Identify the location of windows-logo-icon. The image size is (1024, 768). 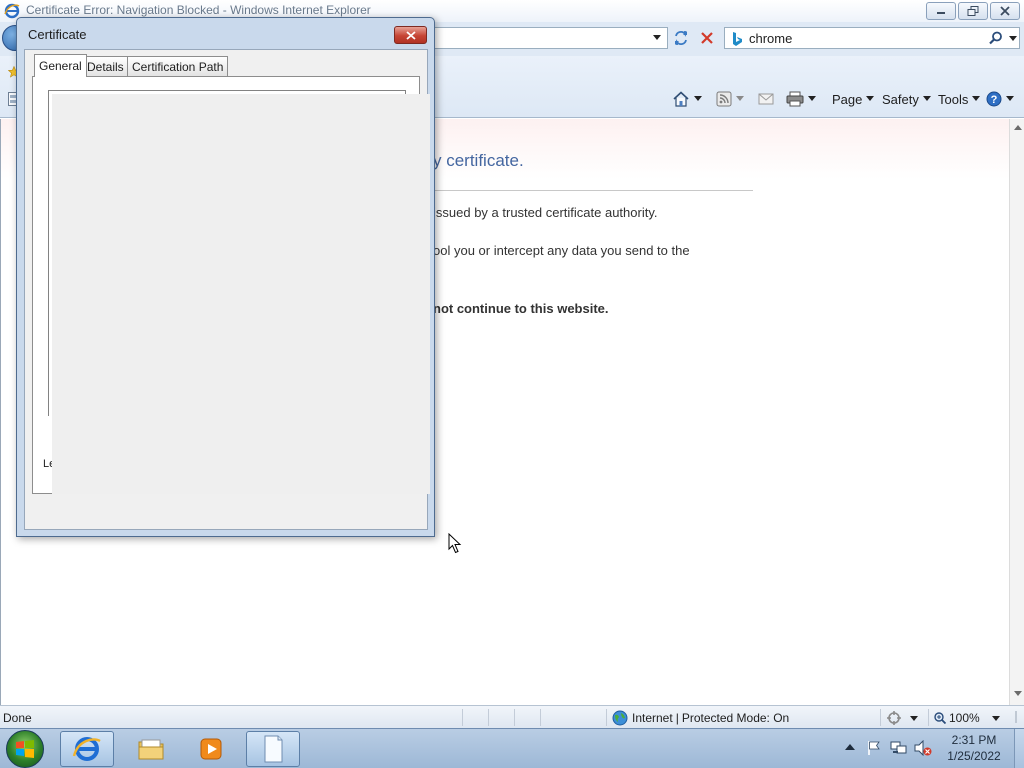
(25, 749).